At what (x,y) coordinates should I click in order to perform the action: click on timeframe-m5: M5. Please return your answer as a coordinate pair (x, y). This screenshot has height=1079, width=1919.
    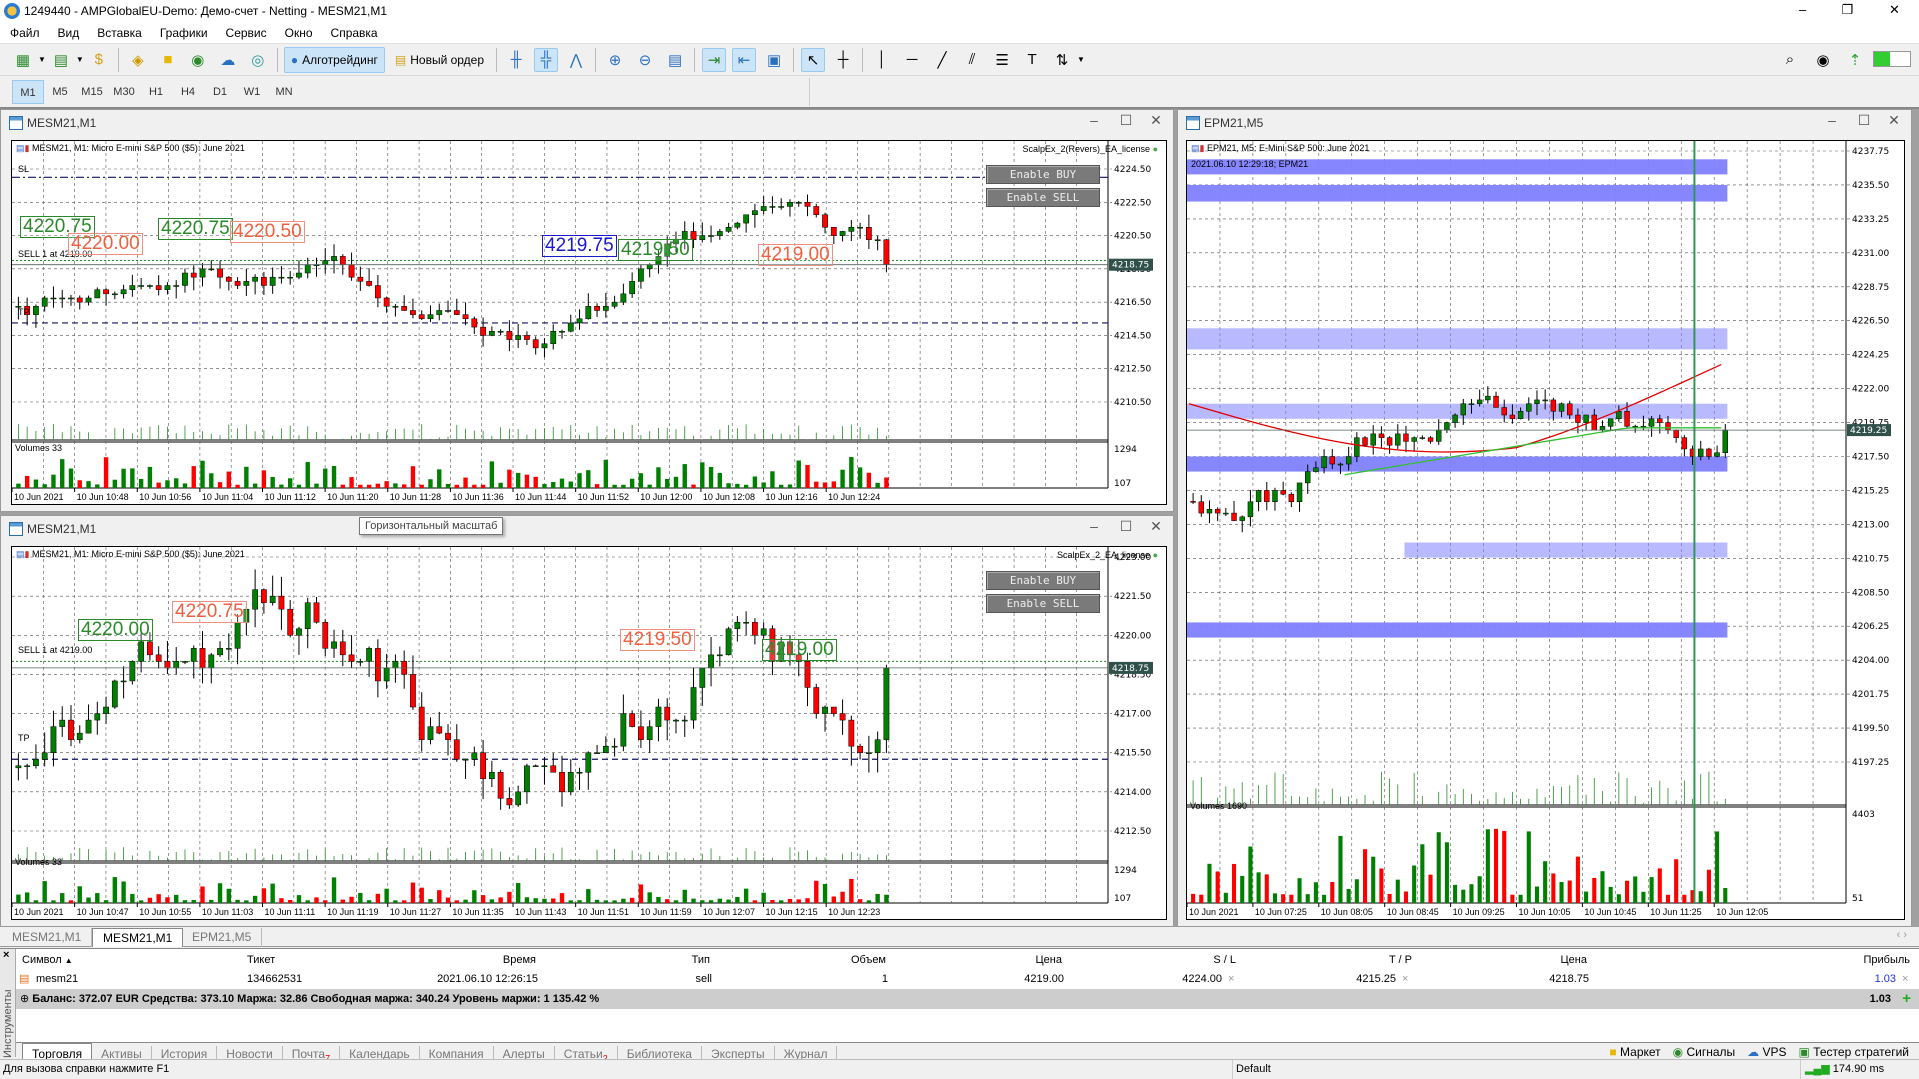
    Looking at the image, I should click on (60, 92).